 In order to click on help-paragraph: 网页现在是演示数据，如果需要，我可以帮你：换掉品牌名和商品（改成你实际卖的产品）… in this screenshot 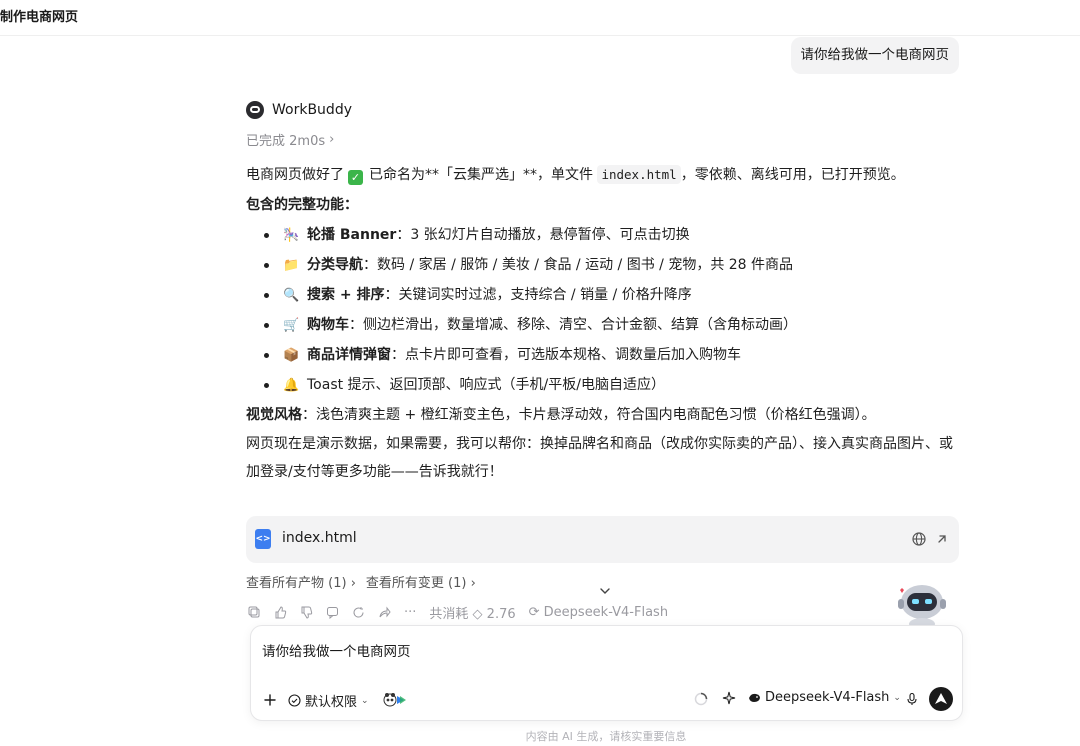, I will do `click(599, 458)`.